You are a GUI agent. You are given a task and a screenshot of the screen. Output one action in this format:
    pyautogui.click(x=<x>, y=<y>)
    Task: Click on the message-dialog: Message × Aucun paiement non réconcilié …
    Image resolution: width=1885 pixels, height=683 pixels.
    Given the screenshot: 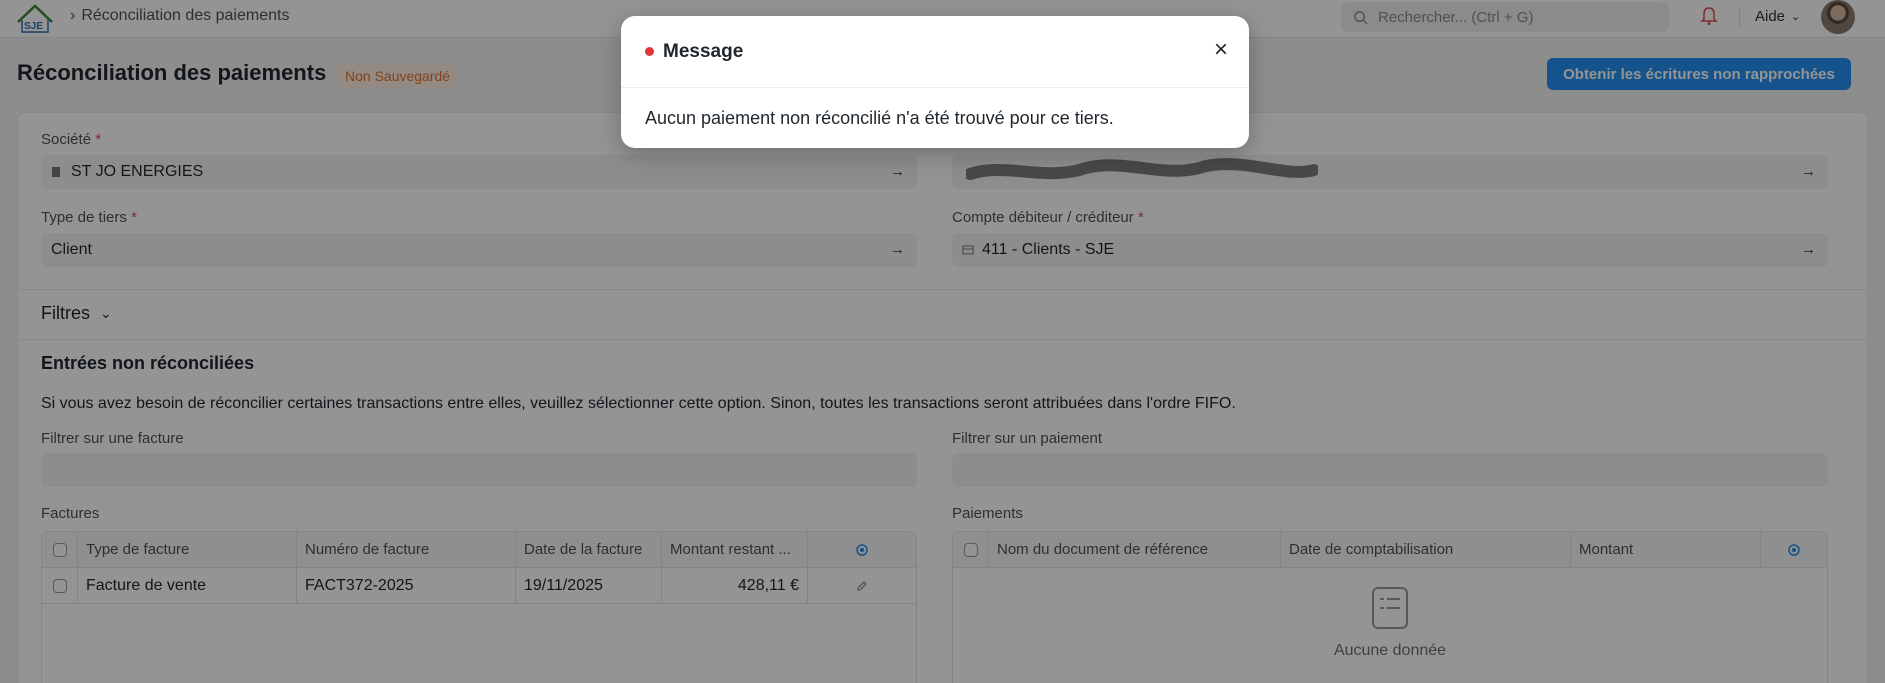 What is the action you would take?
    pyautogui.click(x=935, y=82)
    